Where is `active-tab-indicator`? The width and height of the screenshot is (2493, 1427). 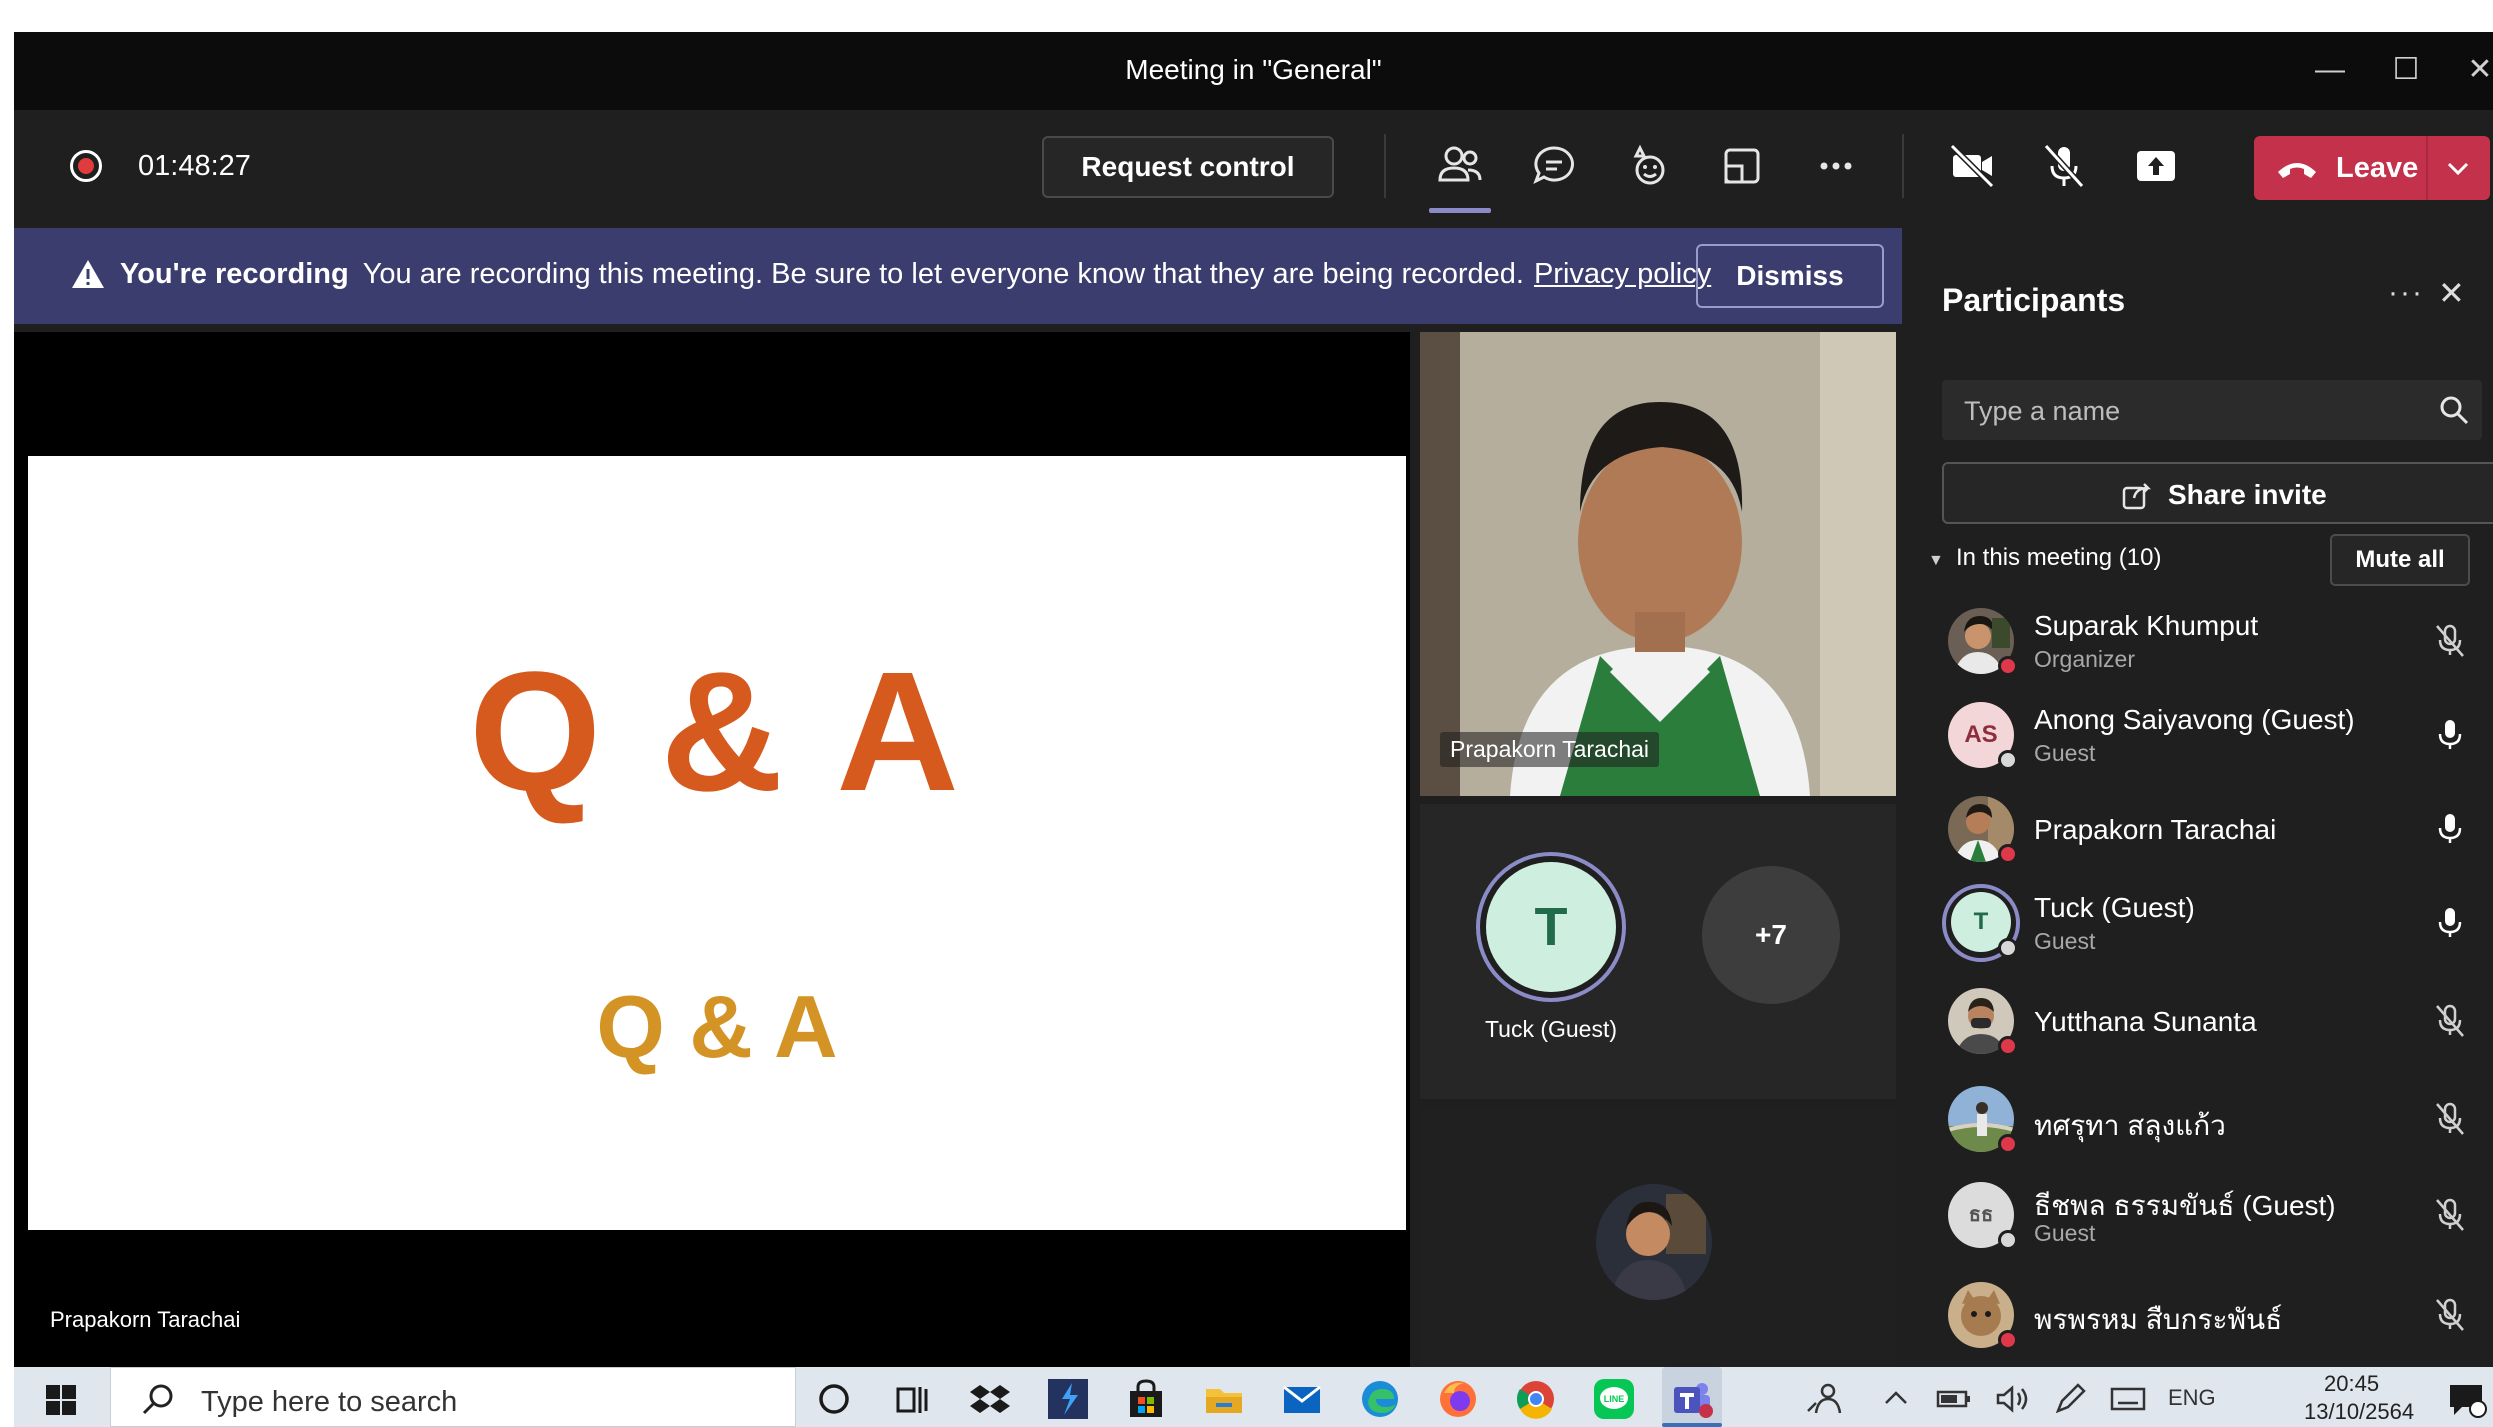 active-tab-indicator is located at coordinates (1460, 210).